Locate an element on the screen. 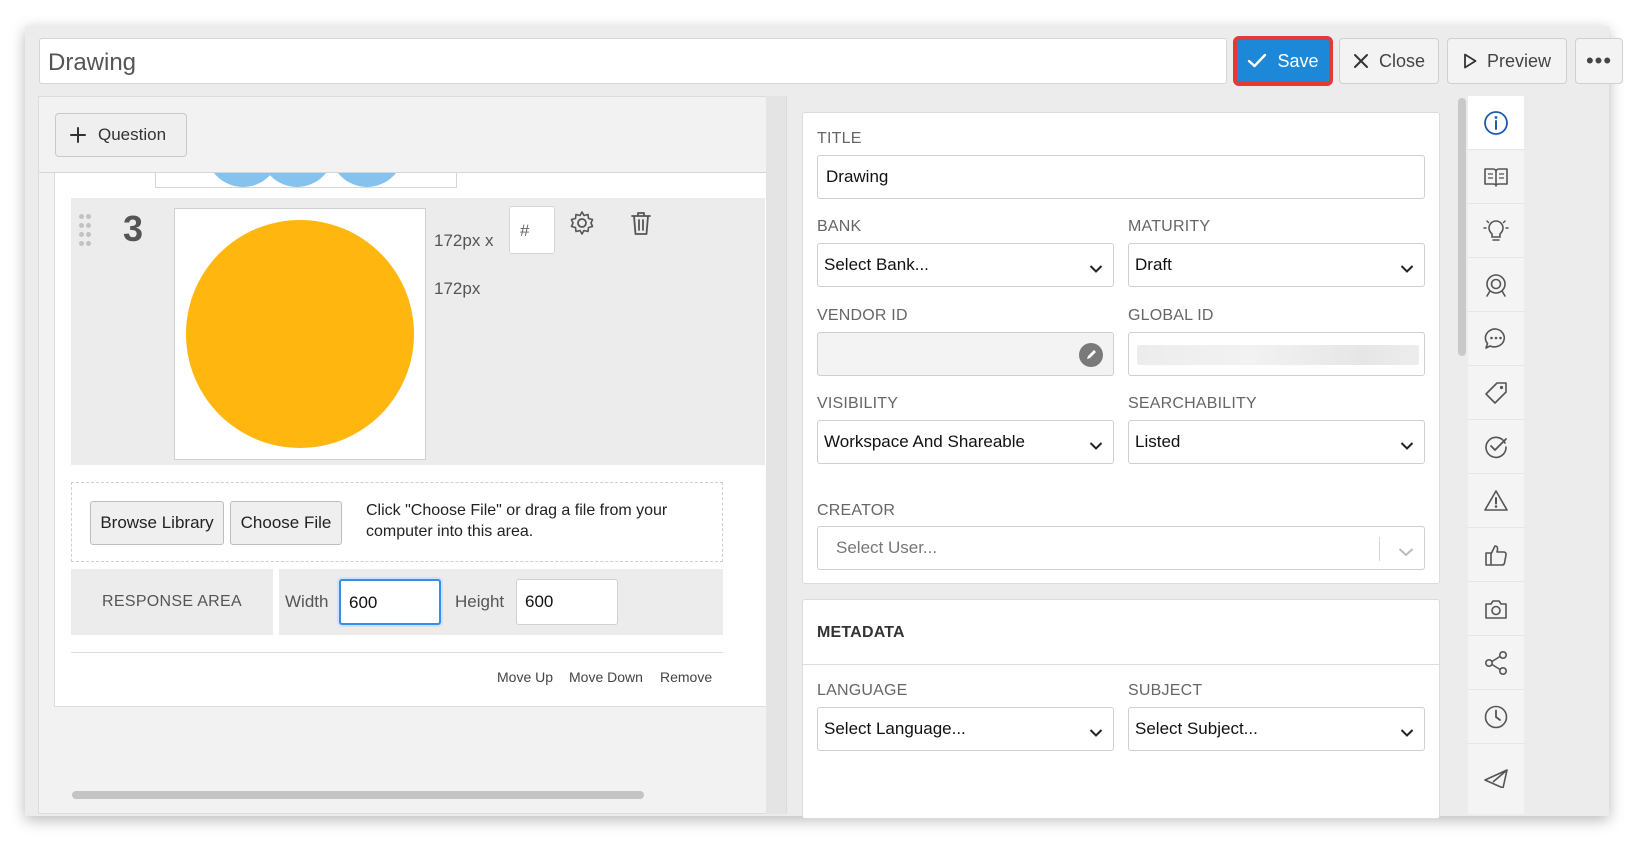 This screenshot has height=841, width=1634. save-button: Save is located at coordinates (1283, 61).